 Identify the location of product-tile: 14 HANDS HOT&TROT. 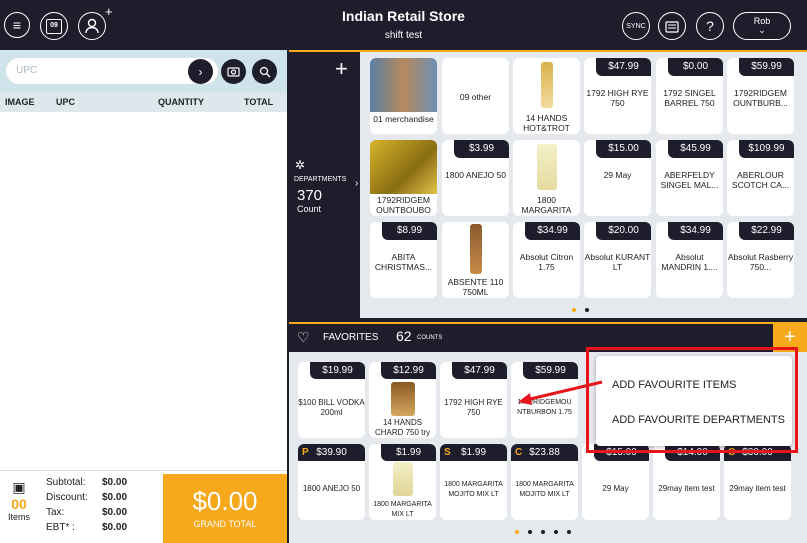
(546, 96).